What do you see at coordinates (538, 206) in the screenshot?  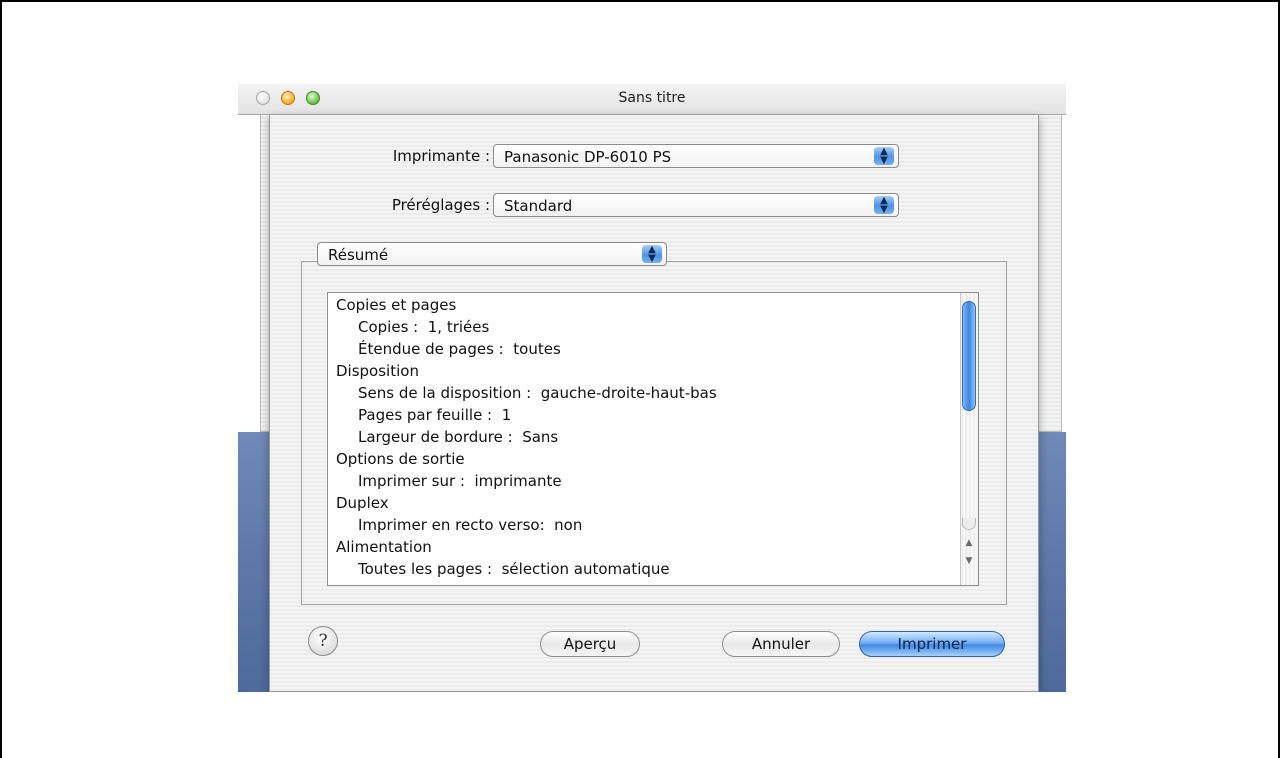 I see `presets-value: Standard` at bounding box center [538, 206].